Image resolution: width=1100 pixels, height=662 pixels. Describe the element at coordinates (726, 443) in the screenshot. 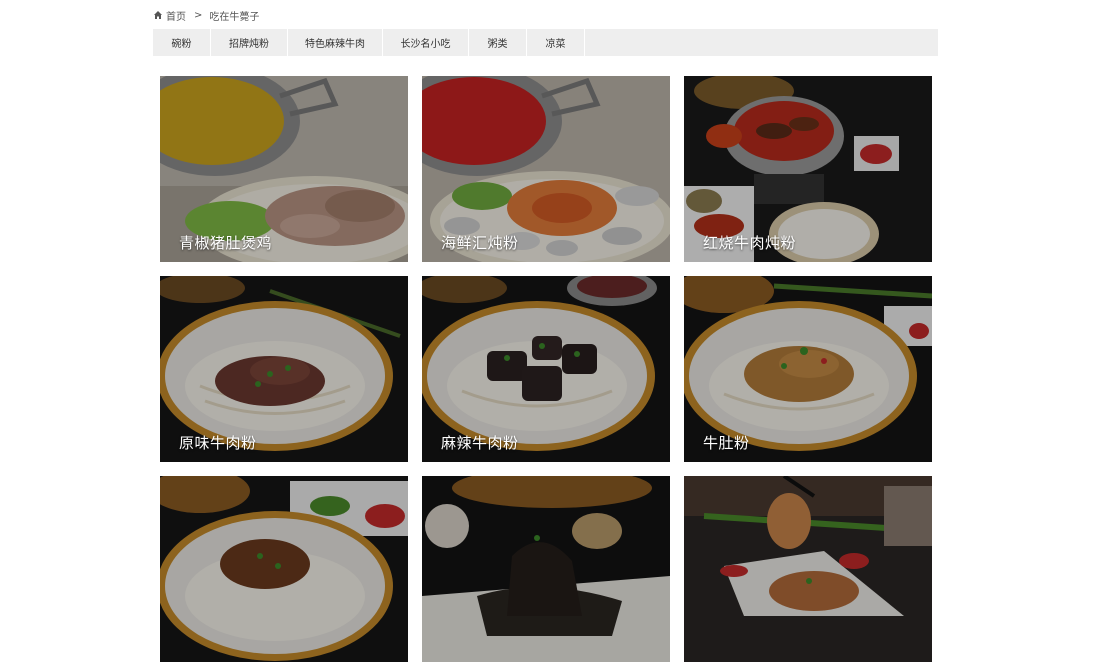

I see `dish-name: 牛肚粉` at that location.